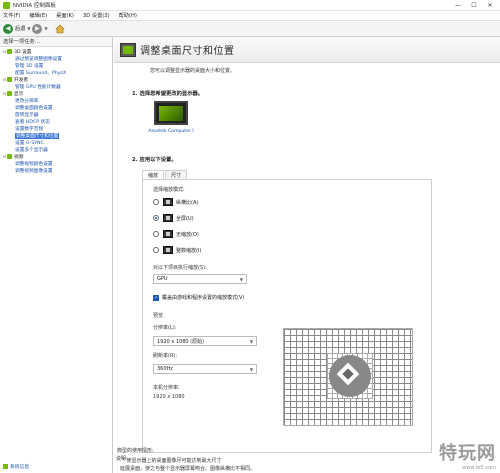 The height and width of the screenshot is (473, 500). I want to click on back-label: 后退, so click(20, 29).